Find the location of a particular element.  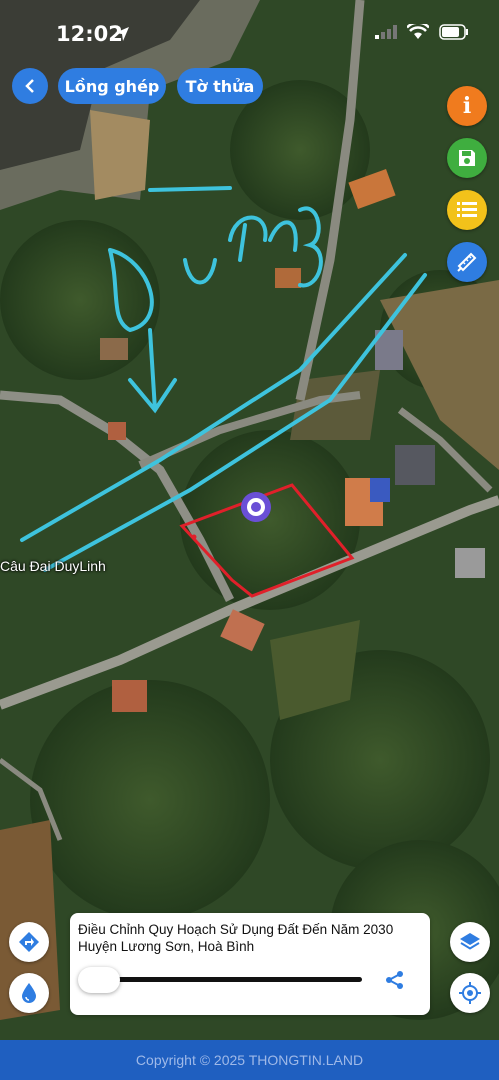

list-button is located at coordinates (467, 210).